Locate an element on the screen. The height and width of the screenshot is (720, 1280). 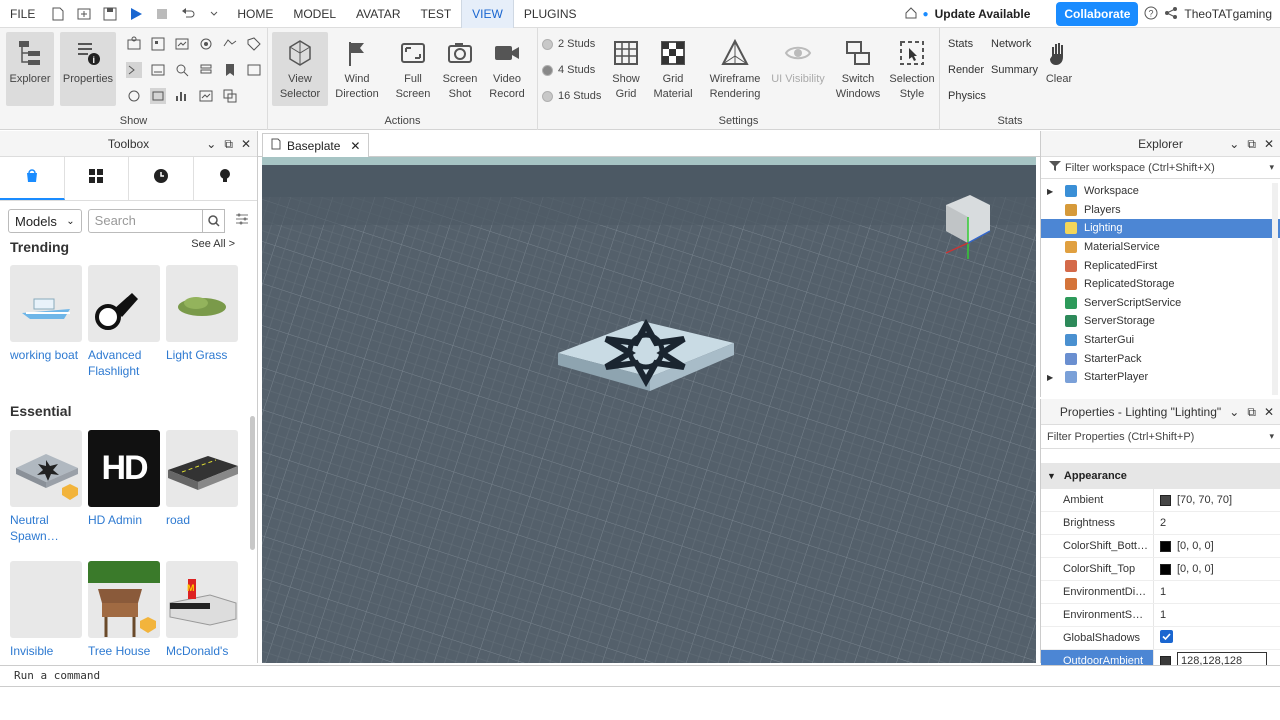
property-row: GlobalShadows is located at coordinates (1160, 638).